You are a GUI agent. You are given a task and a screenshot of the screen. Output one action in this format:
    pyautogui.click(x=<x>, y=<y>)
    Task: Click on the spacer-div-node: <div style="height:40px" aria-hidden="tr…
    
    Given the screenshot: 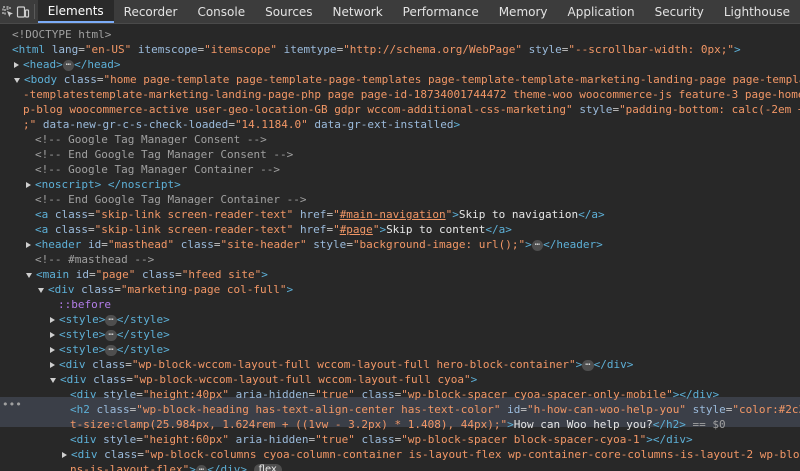 What is the action you would take?
    pyautogui.click(x=394, y=394)
    